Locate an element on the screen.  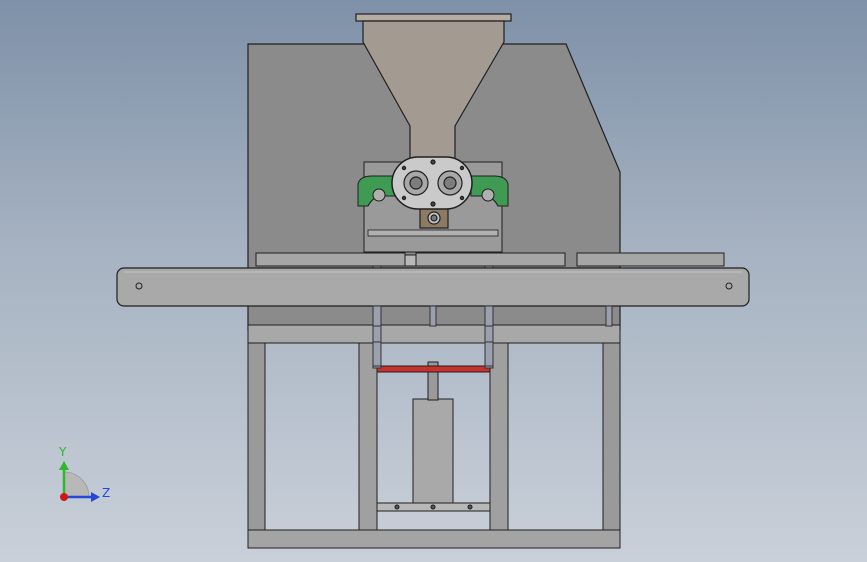
triad-quadrant is located at coordinates (76, 484).